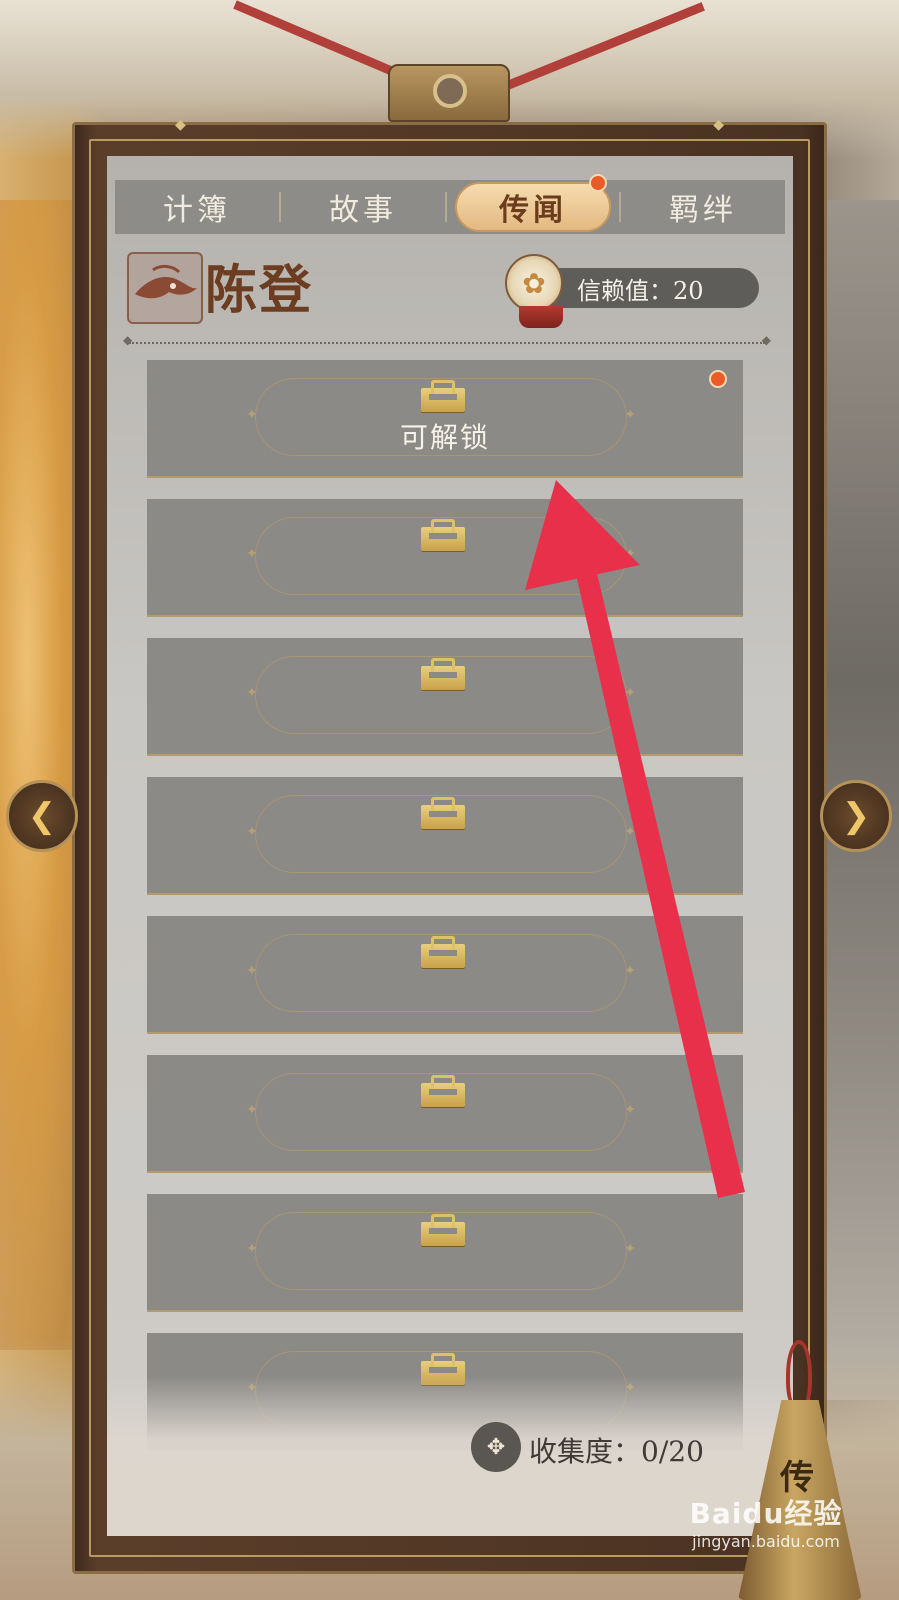 This screenshot has height=1600, width=899. What do you see at coordinates (616, 1451) in the screenshot?
I see `collection-label: 收集度：0/20` at bounding box center [616, 1451].